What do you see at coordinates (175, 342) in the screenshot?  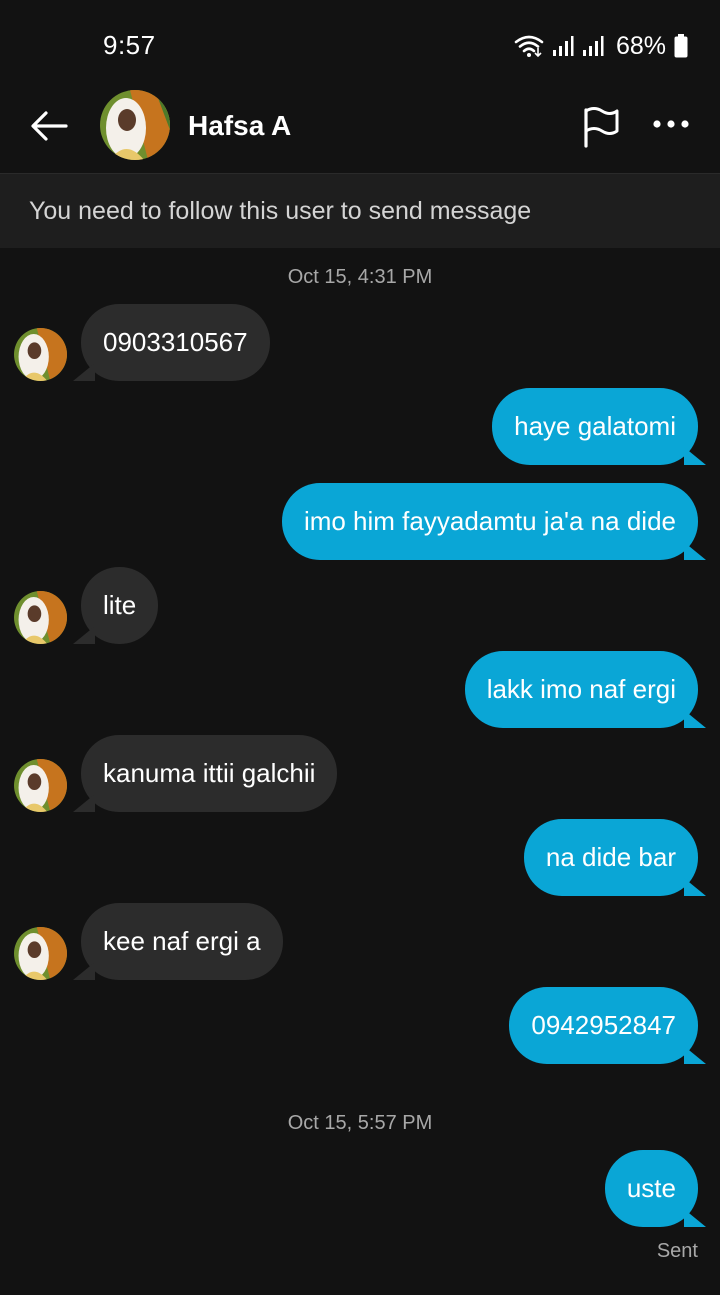 I see `message-bubble-incoming: 0903310567` at bounding box center [175, 342].